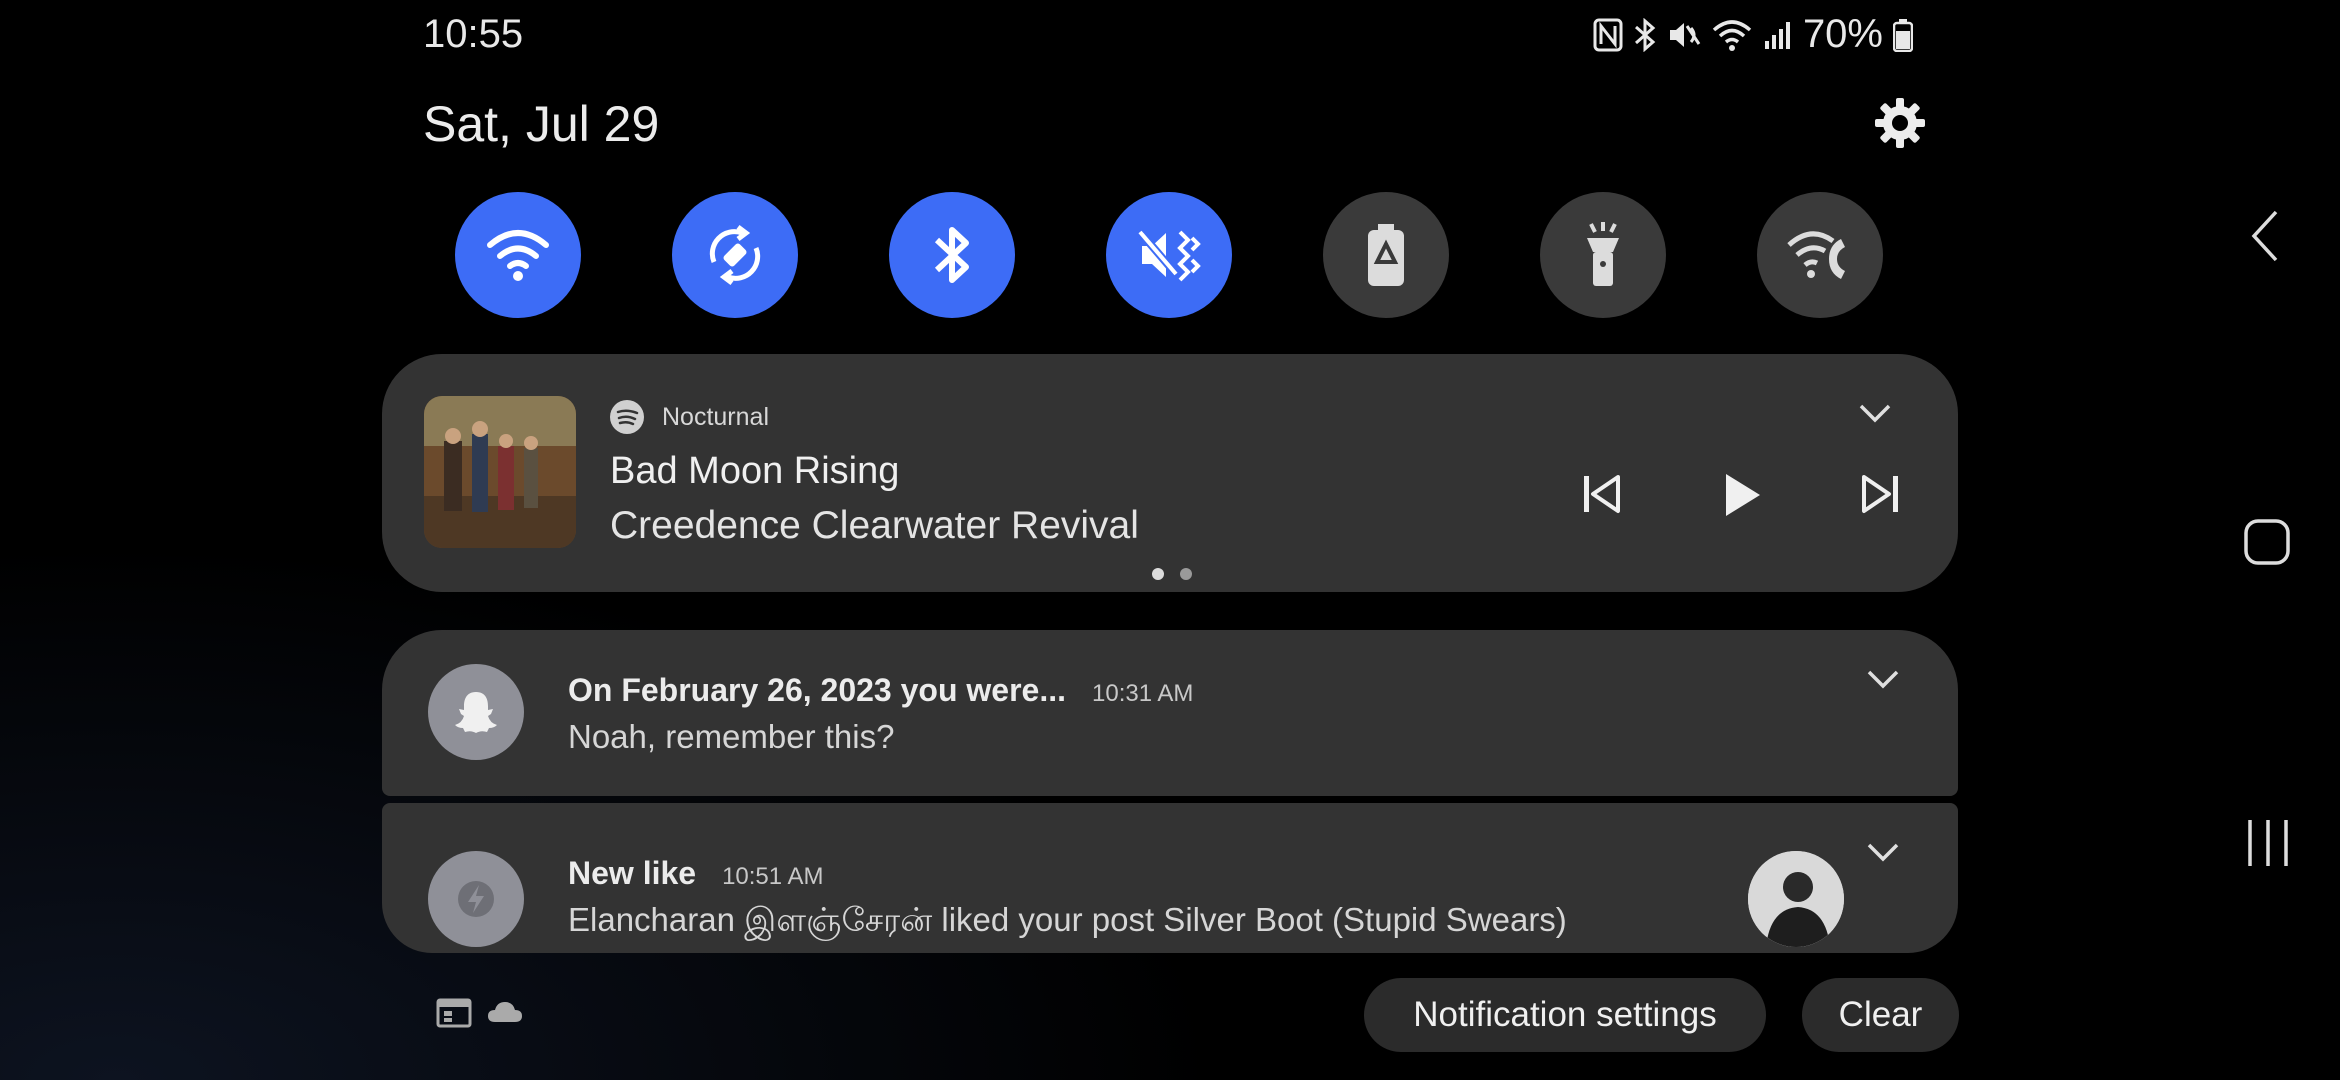 The height and width of the screenshot is (1080, 2340). Describe the element at coordinates (541, 124) in the screenshot. I see `date-label: Sat, Jul 29` at that location.